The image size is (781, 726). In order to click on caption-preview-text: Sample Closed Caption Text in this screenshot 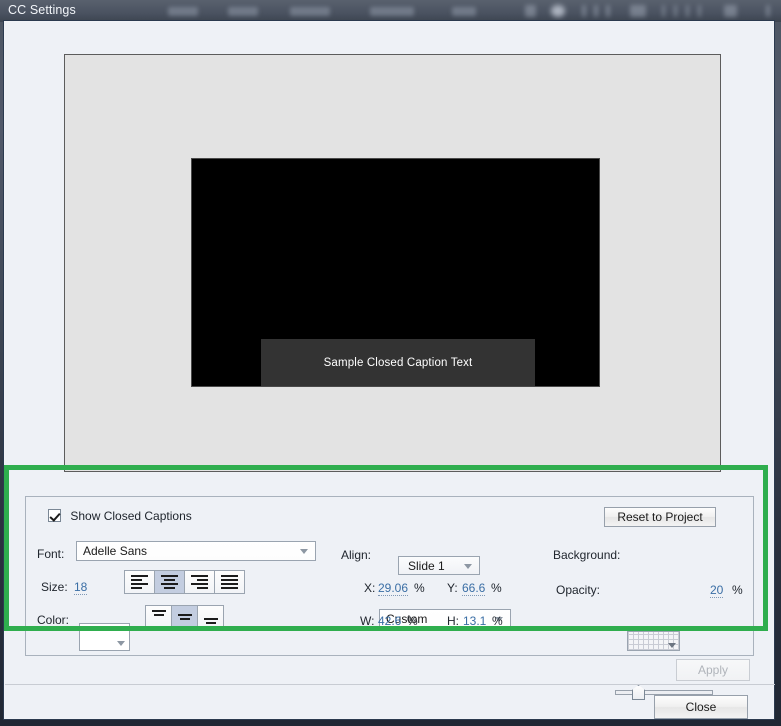, I will do `click(398, 362)`.